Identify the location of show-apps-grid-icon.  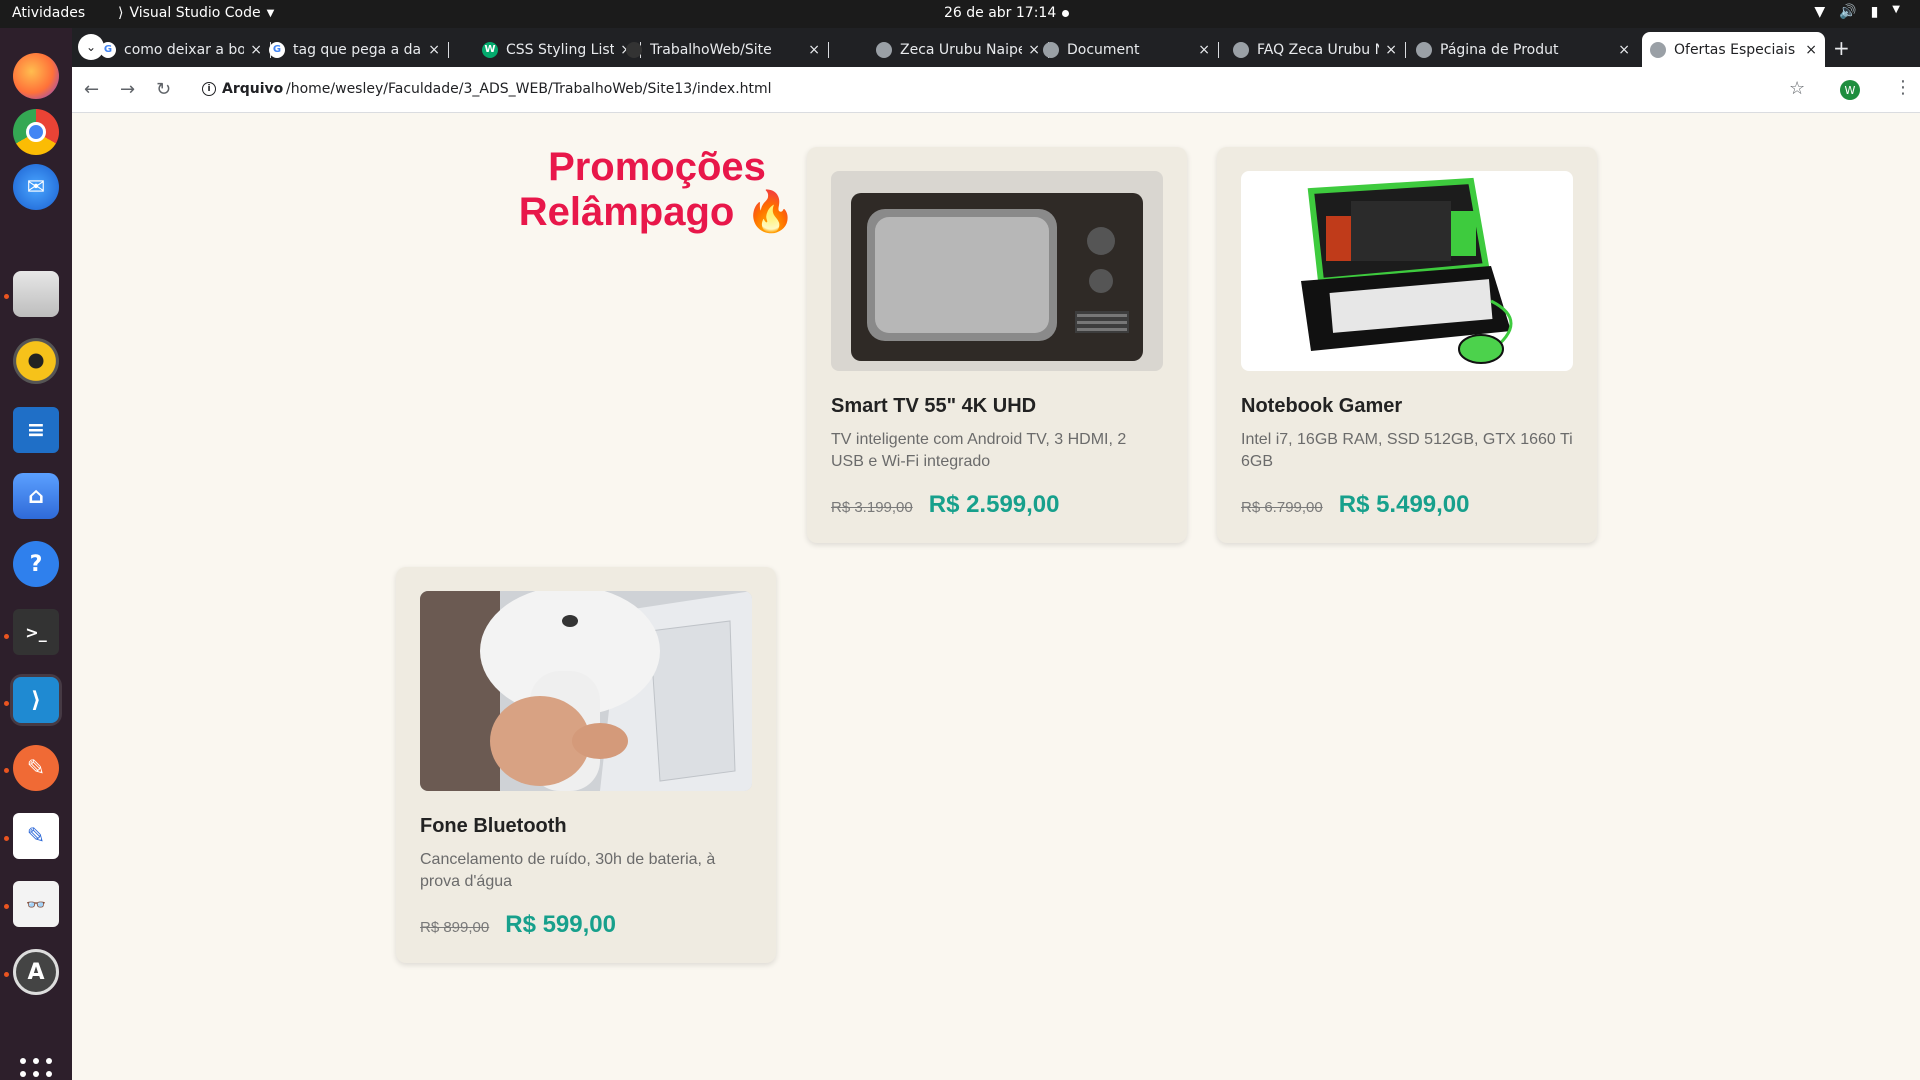
(36, 1069).